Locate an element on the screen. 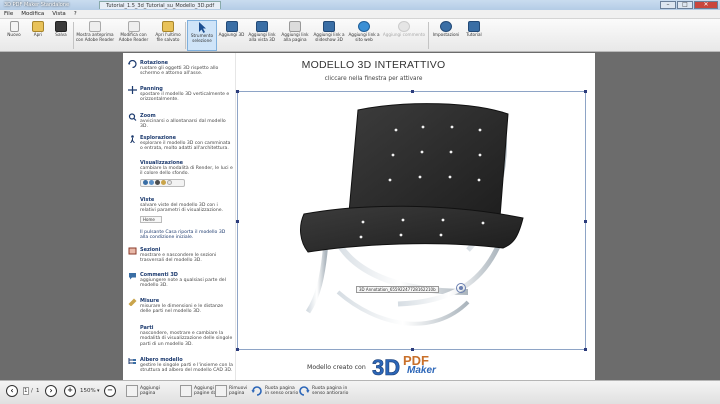  preview-reader-button: Mostra anteprima con Adobe Reader is located at coordinates (95, 35).